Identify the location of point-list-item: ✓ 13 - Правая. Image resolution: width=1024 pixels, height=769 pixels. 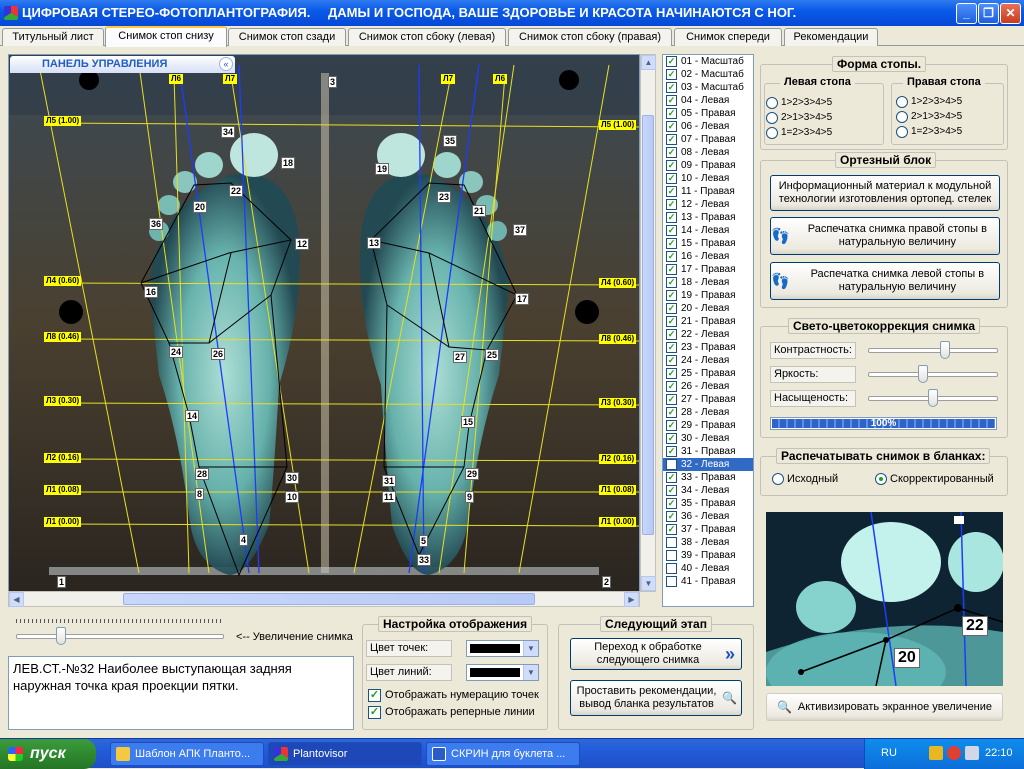
(708, 217).